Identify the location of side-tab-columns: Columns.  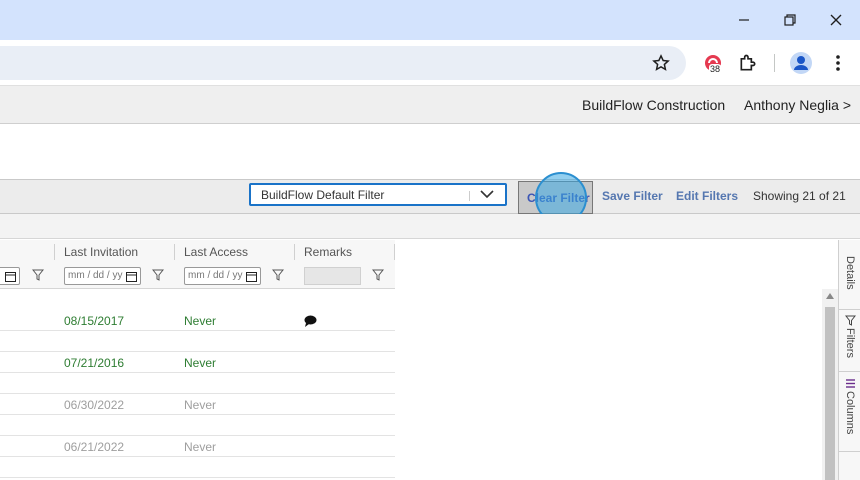
(849, 412).